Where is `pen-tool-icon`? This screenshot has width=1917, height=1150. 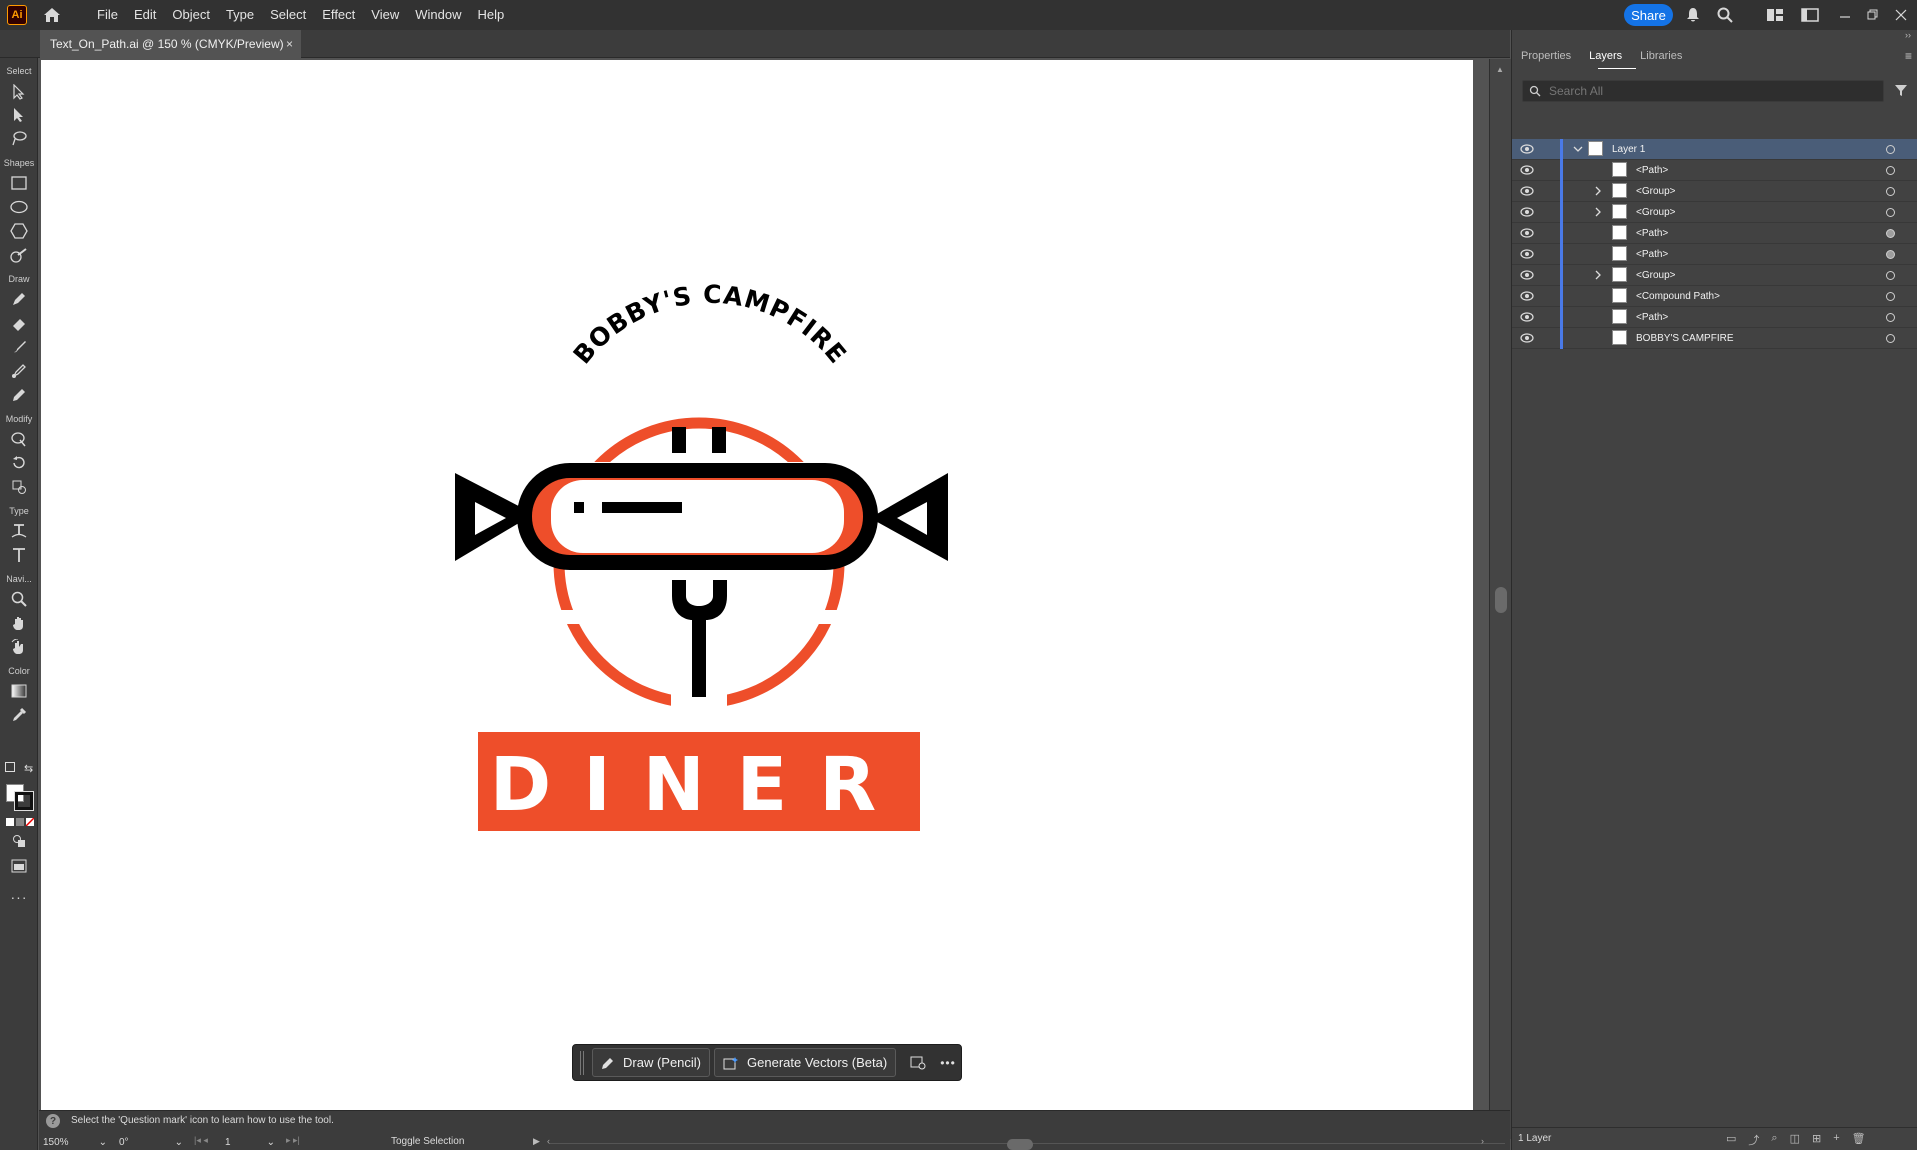 pen-tool-icon is located at coordinates (19, 299).